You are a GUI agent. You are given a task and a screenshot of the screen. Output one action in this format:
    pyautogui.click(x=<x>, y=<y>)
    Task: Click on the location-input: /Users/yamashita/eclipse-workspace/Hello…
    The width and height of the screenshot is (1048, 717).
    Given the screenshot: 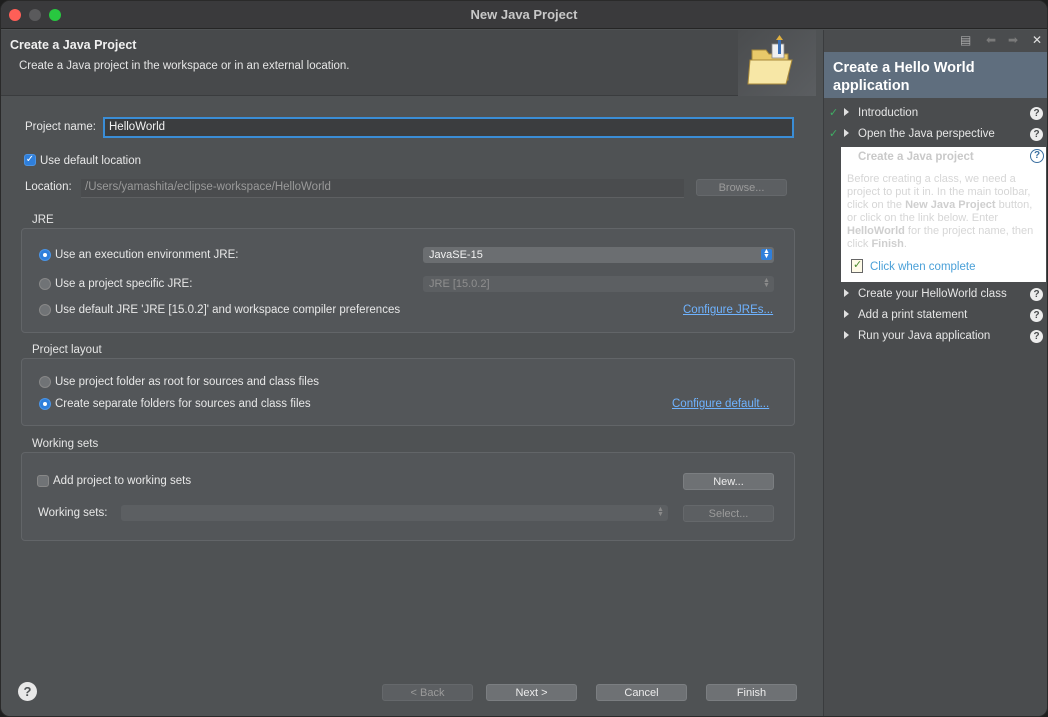 What is the action you would take?
    pyautogui.click(x=382, y=188)
    